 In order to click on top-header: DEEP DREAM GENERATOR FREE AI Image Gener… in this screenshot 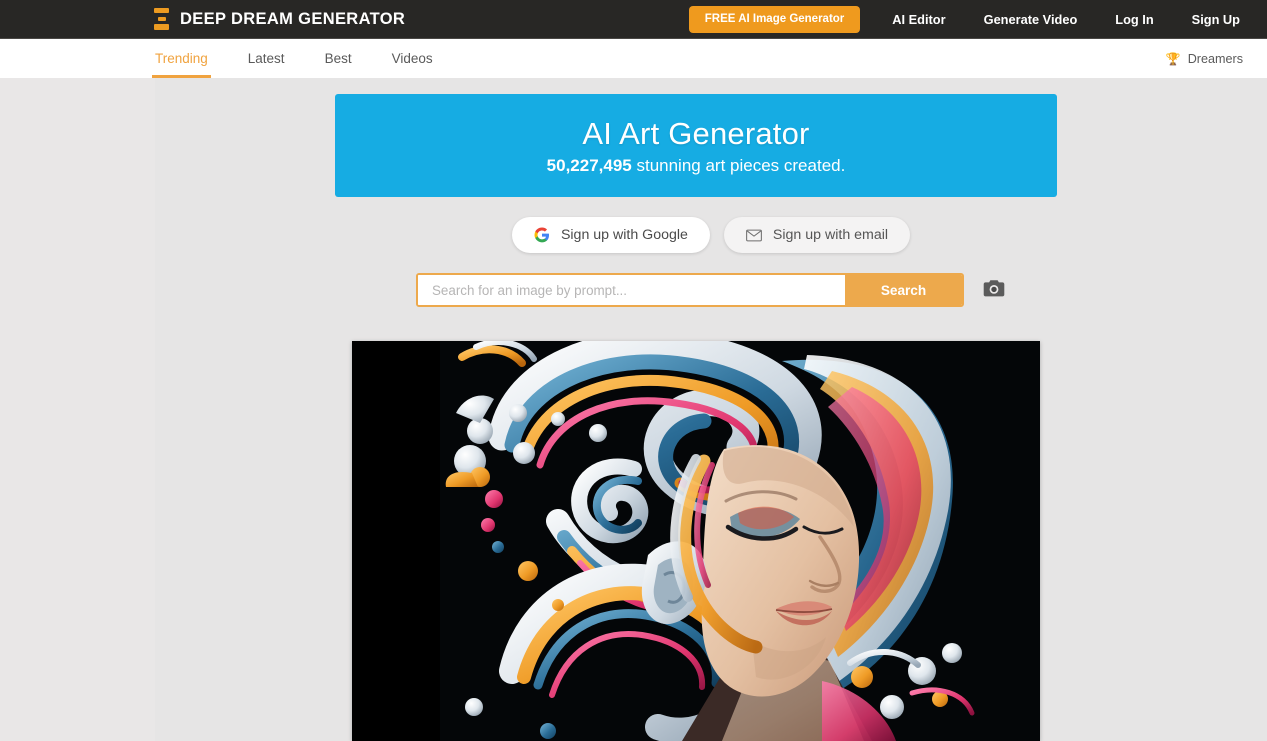, I will do `click(633, 19)`.